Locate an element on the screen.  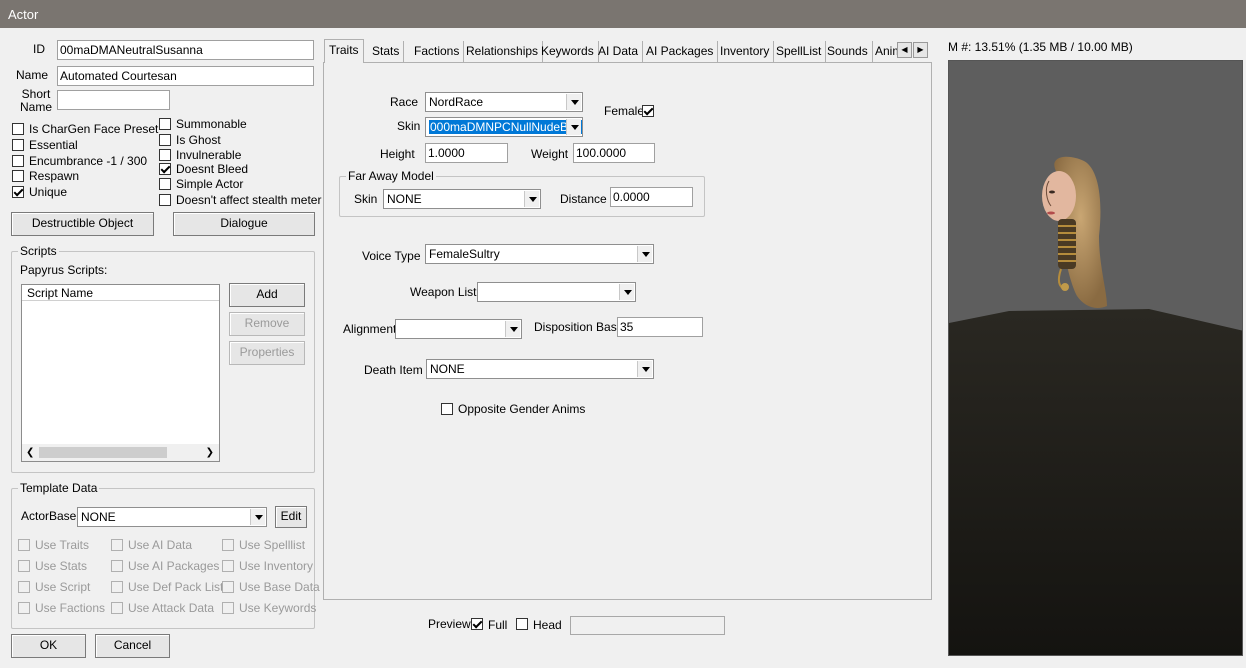
distance-field: 0.0000 is located at coordinates (651, 197).